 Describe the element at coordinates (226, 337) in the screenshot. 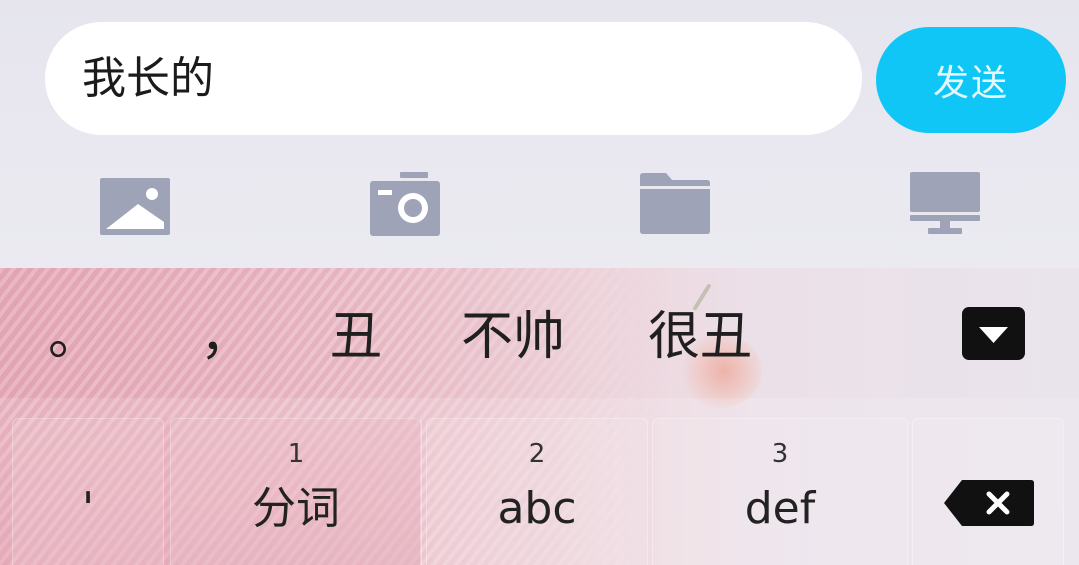

I see `candidate-item: ，` at that location.